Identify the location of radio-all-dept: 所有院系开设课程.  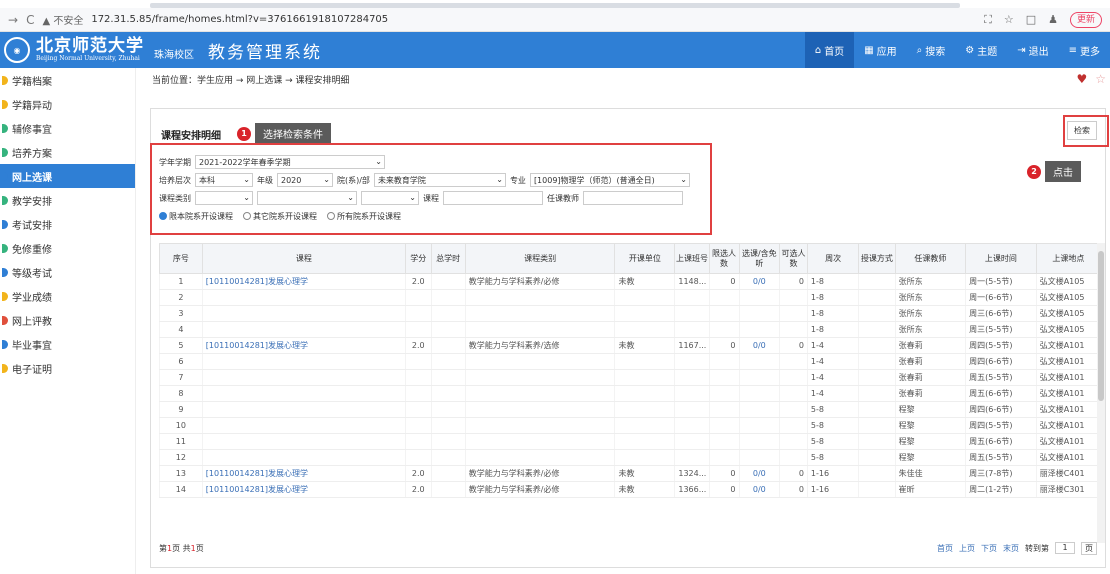
(364, 216).